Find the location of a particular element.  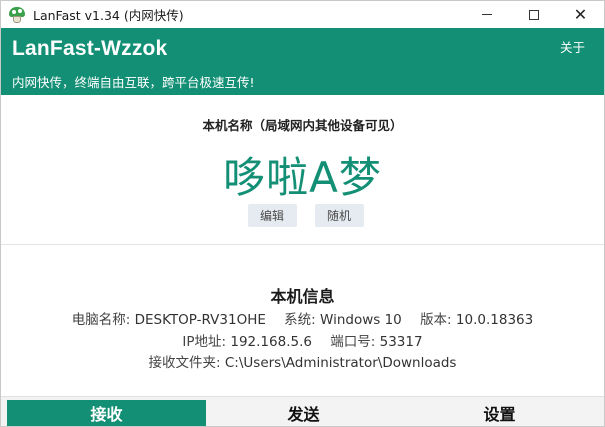

tab-send: 发送 is located at coordinates (303, 413).